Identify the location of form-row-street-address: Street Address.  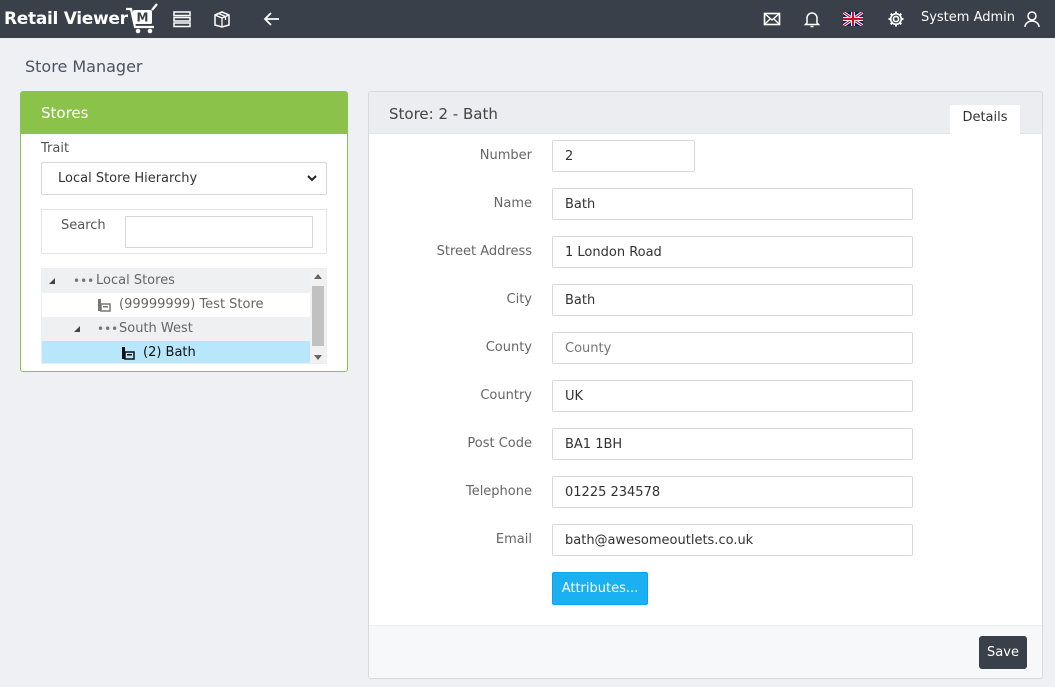
(705, 252).